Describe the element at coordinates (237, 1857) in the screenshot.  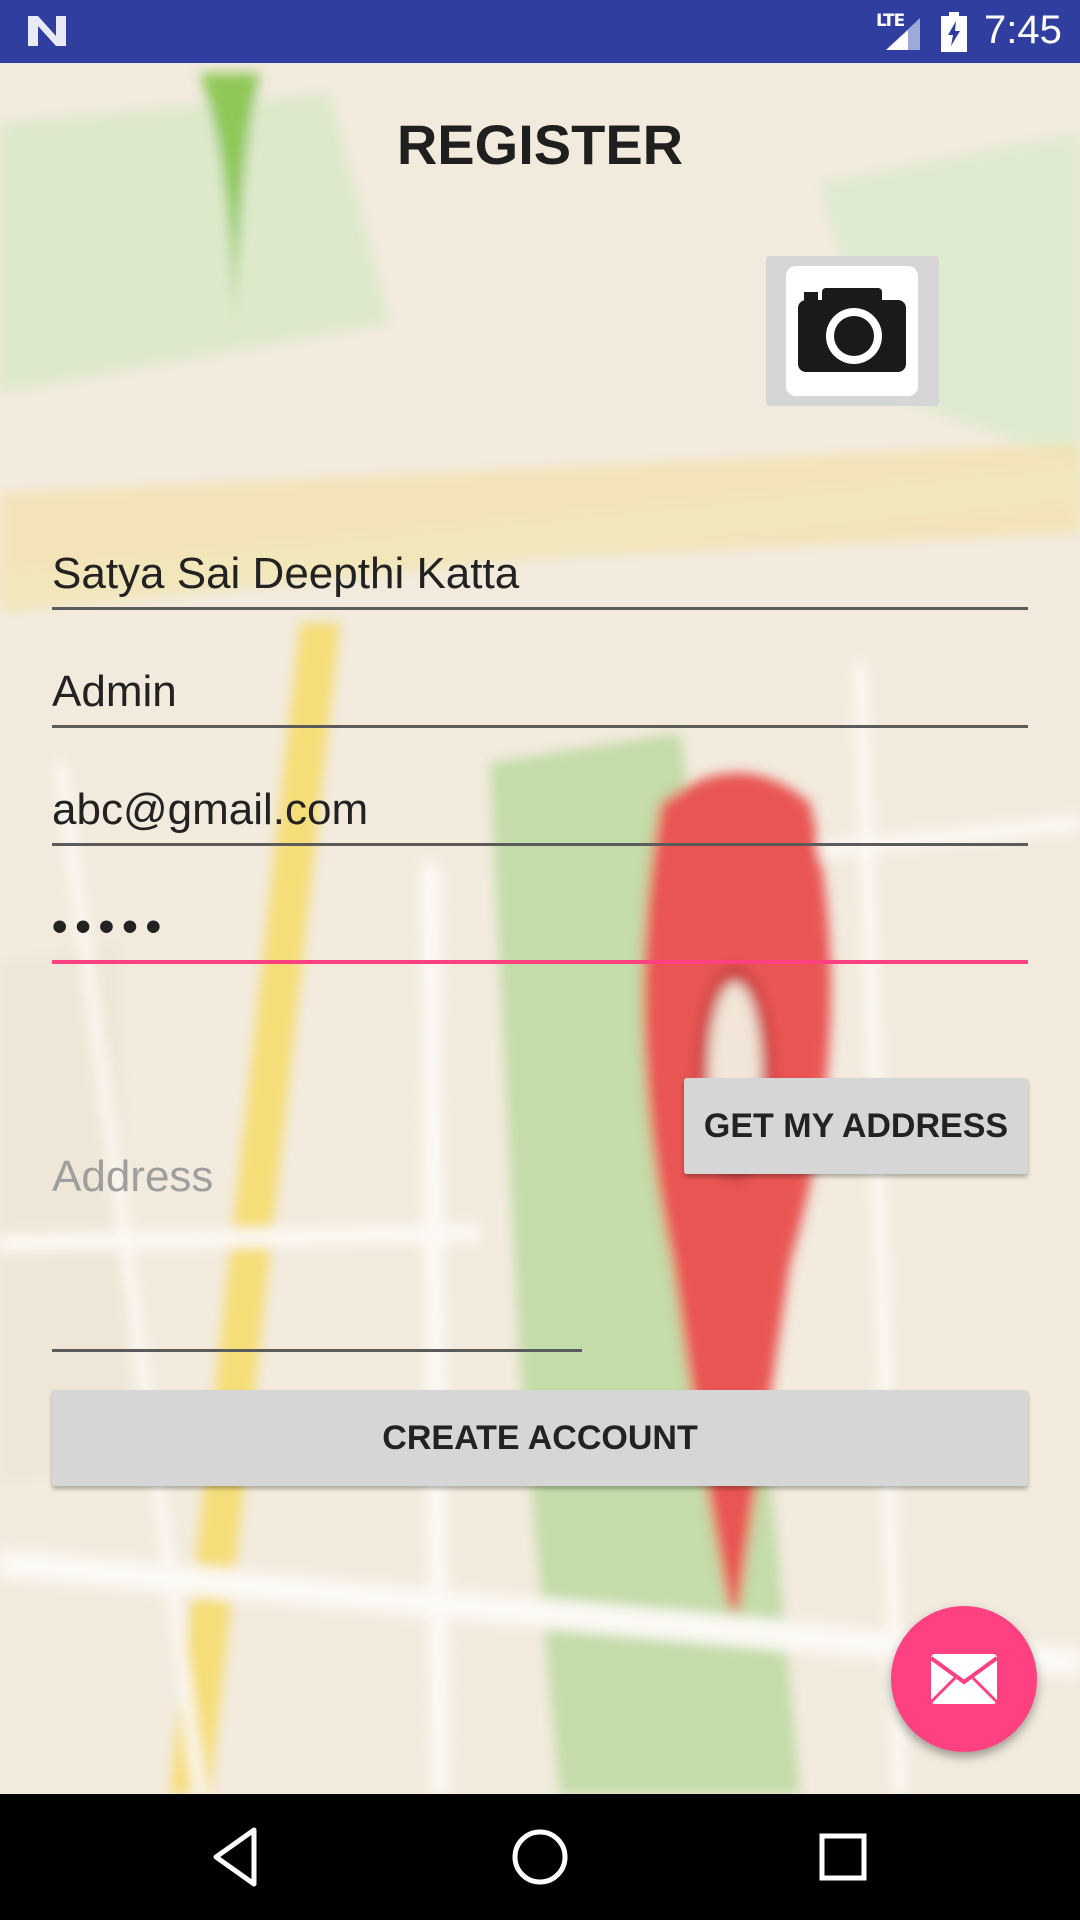
I see `back-icon` at that location.